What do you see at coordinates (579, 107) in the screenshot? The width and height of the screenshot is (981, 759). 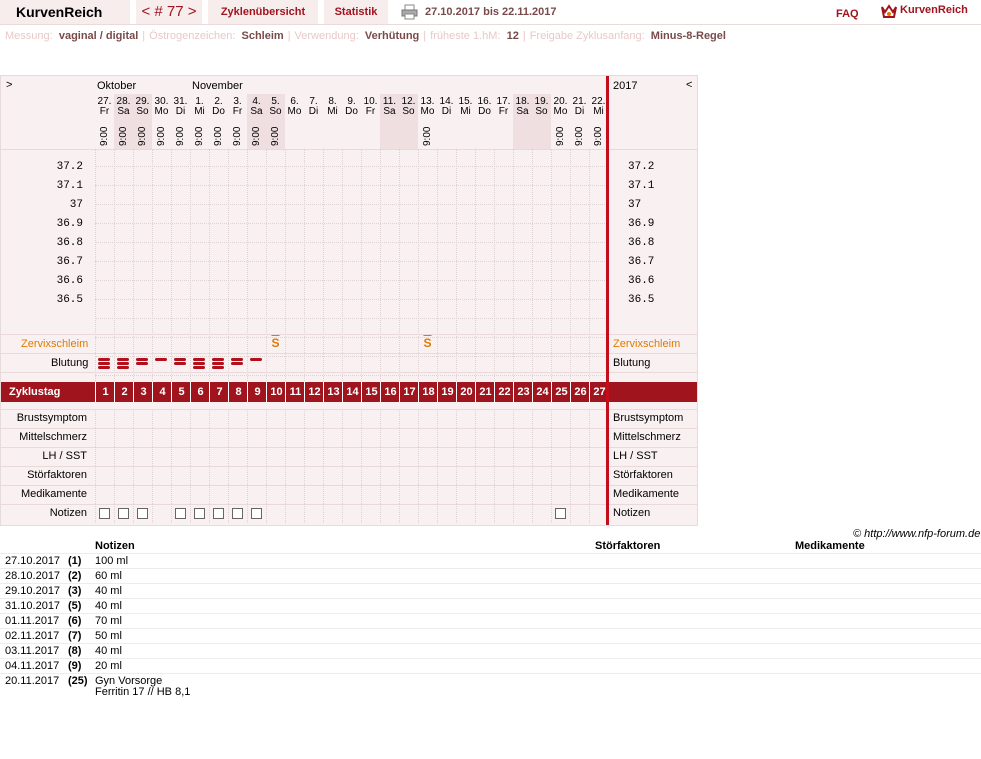 I see `day-header: 21. Di` at bounding box center [579, 107].